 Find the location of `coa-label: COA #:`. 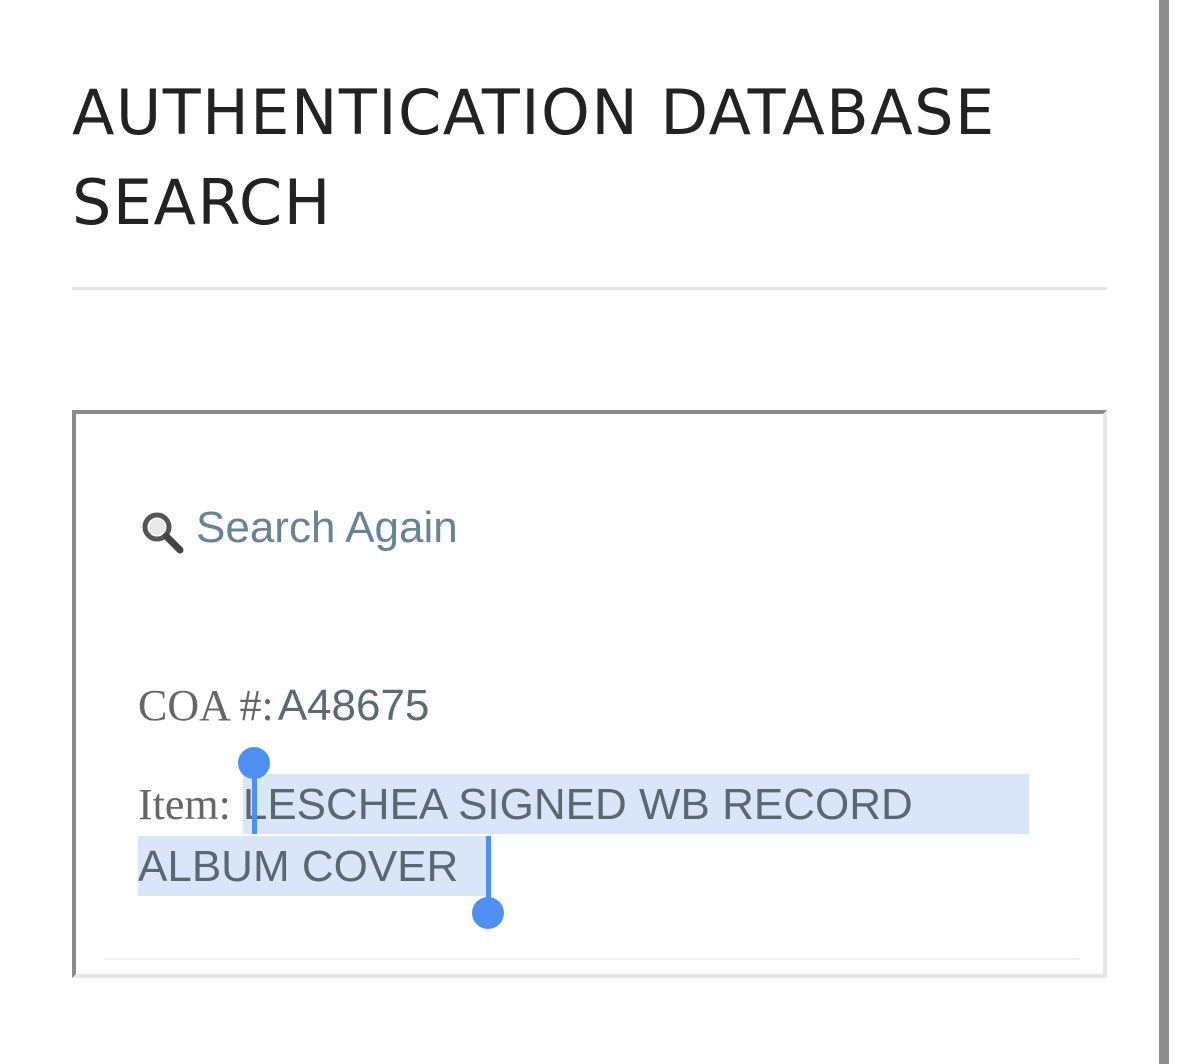

coa-label: COA #: is located at coordinates (206, 705).